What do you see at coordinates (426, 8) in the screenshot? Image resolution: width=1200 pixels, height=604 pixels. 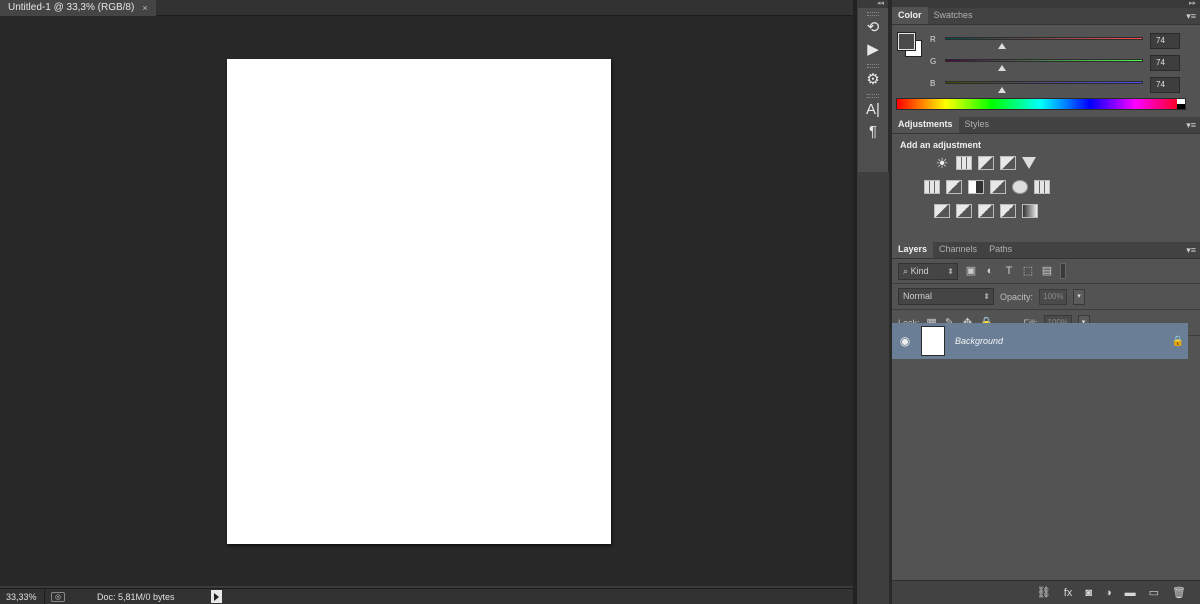 I see `document-tab-bar: Untitled-1 @ 33,3% (RGB/8) ×` at bounding box center [426, 8].